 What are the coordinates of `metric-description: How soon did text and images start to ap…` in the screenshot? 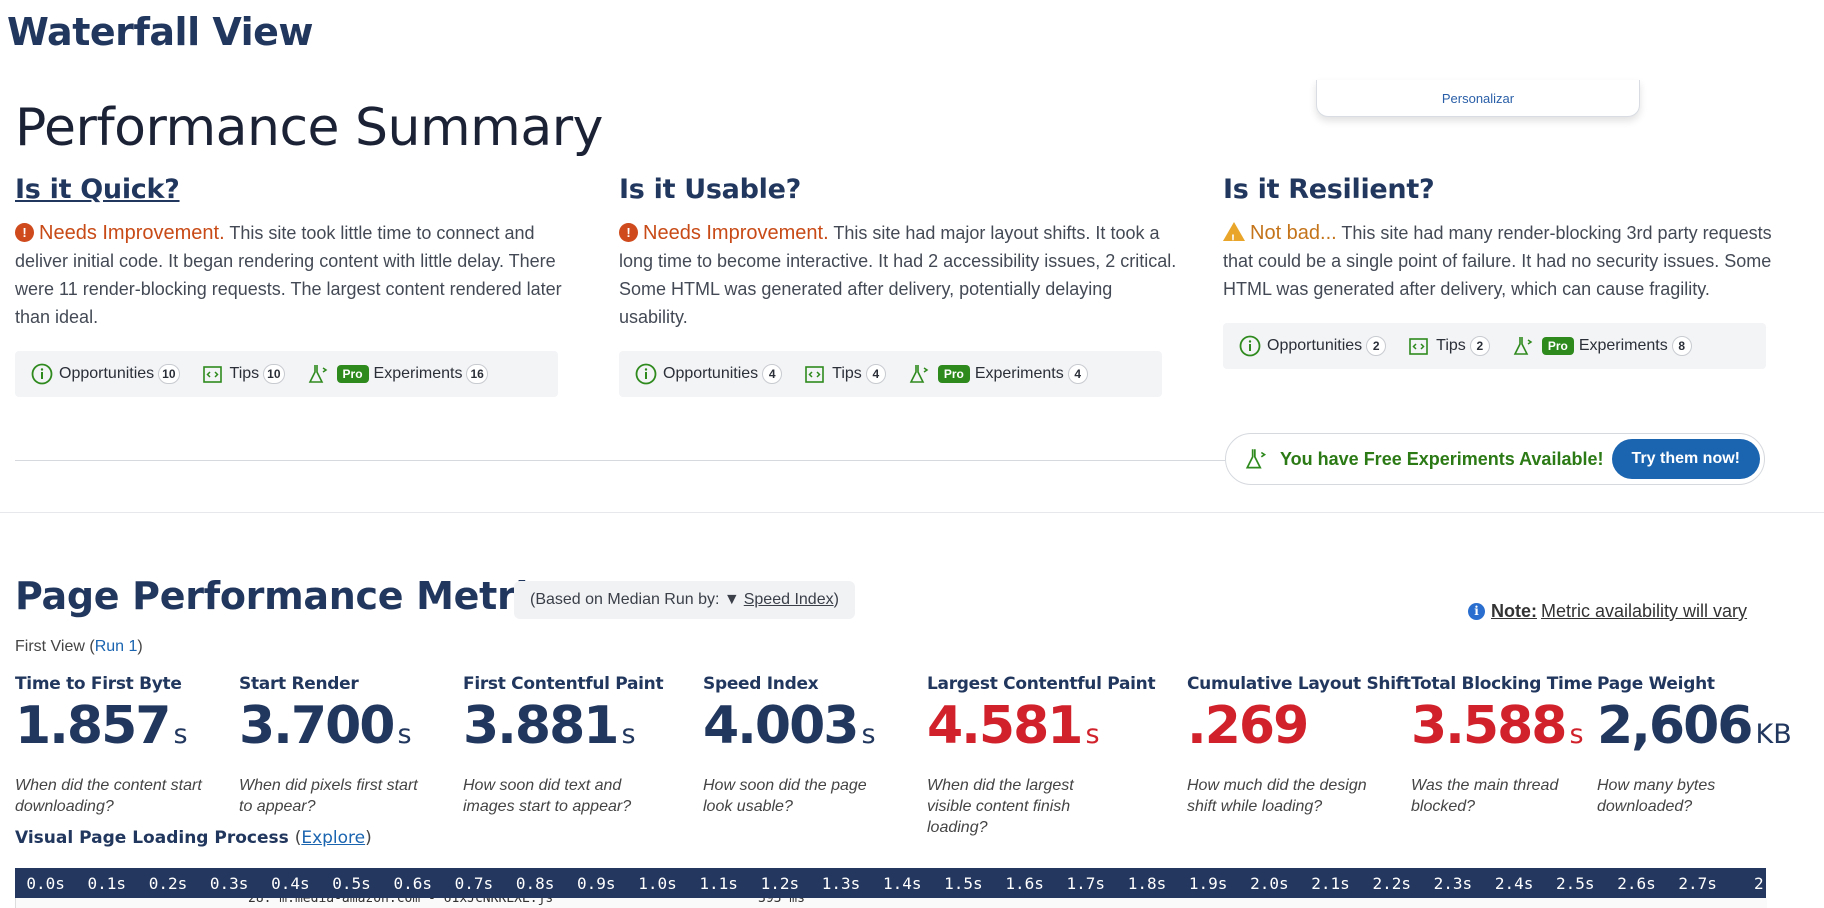 It's located at (547, 796).